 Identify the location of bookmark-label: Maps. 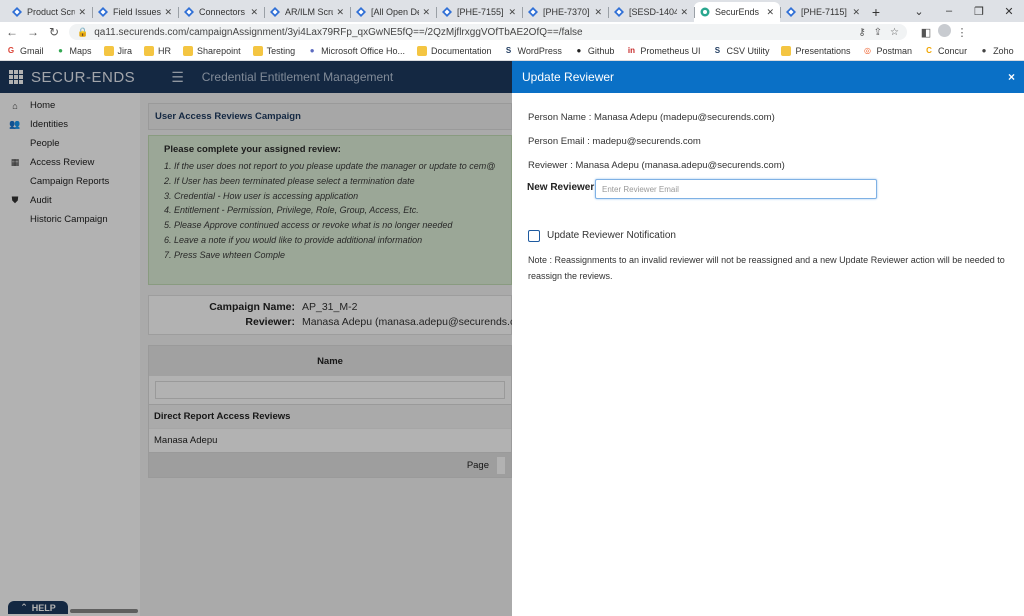
(80, 51).